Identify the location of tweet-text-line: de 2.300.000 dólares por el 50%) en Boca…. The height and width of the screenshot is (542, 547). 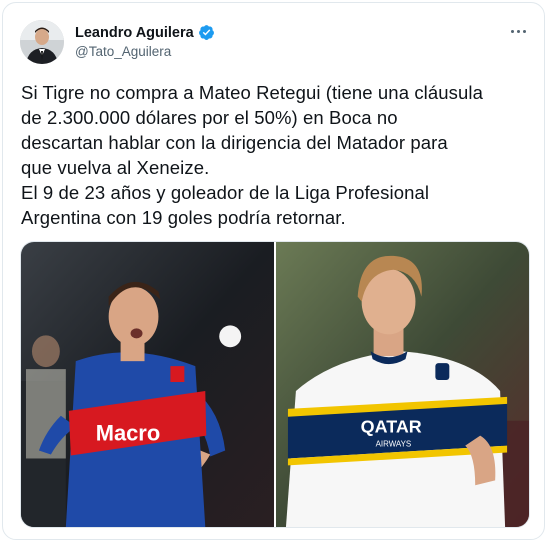
(209, 117).